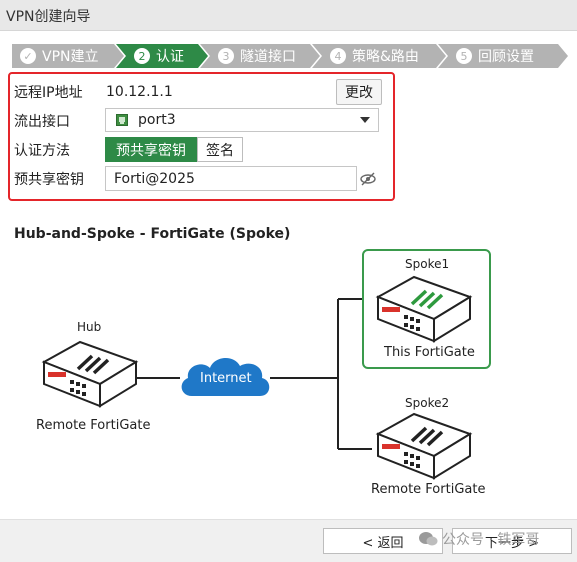 Image resolution: width=577 pixels, height=562 pixels. I want to click on watermark-text: 公众号 · 铁军哥, so click(491, 540).